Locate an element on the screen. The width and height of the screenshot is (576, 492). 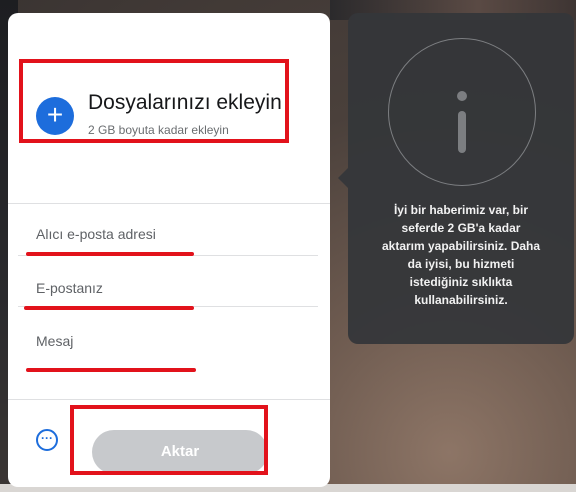
message-placeholder: Mesaj is located at coordinates (55, 341).